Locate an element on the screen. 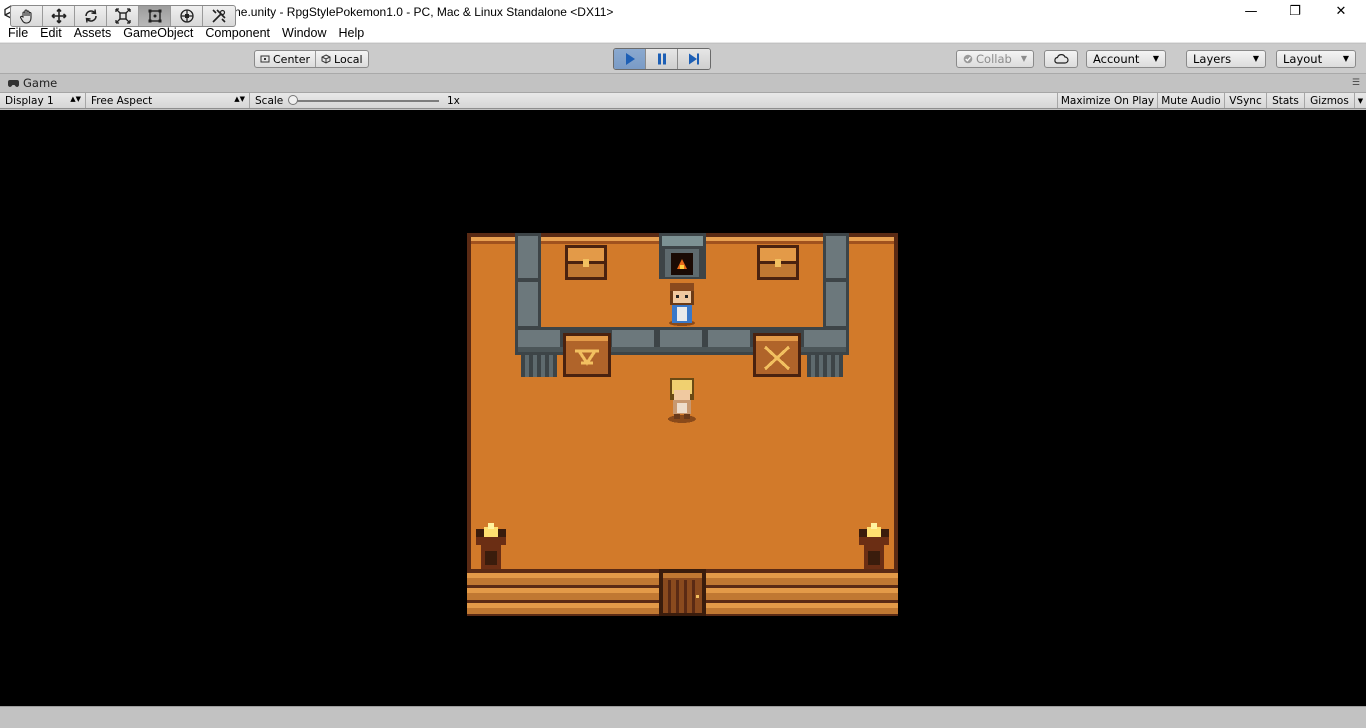 This screenshot has height=728, width=1366. transform-tools is located at coordinates (123, 16).